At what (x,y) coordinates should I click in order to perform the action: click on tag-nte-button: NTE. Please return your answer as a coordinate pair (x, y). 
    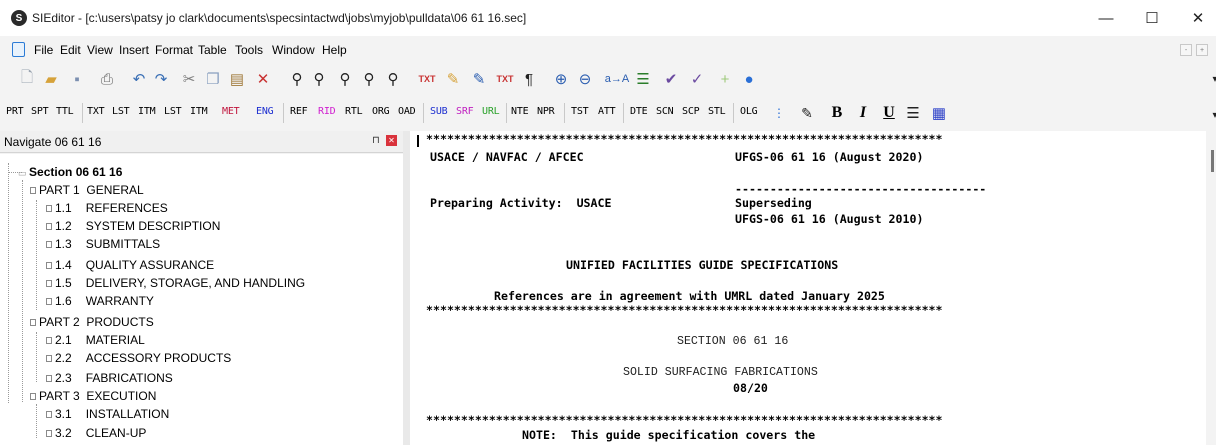
    Looking at the image, I should click on (520, 111).